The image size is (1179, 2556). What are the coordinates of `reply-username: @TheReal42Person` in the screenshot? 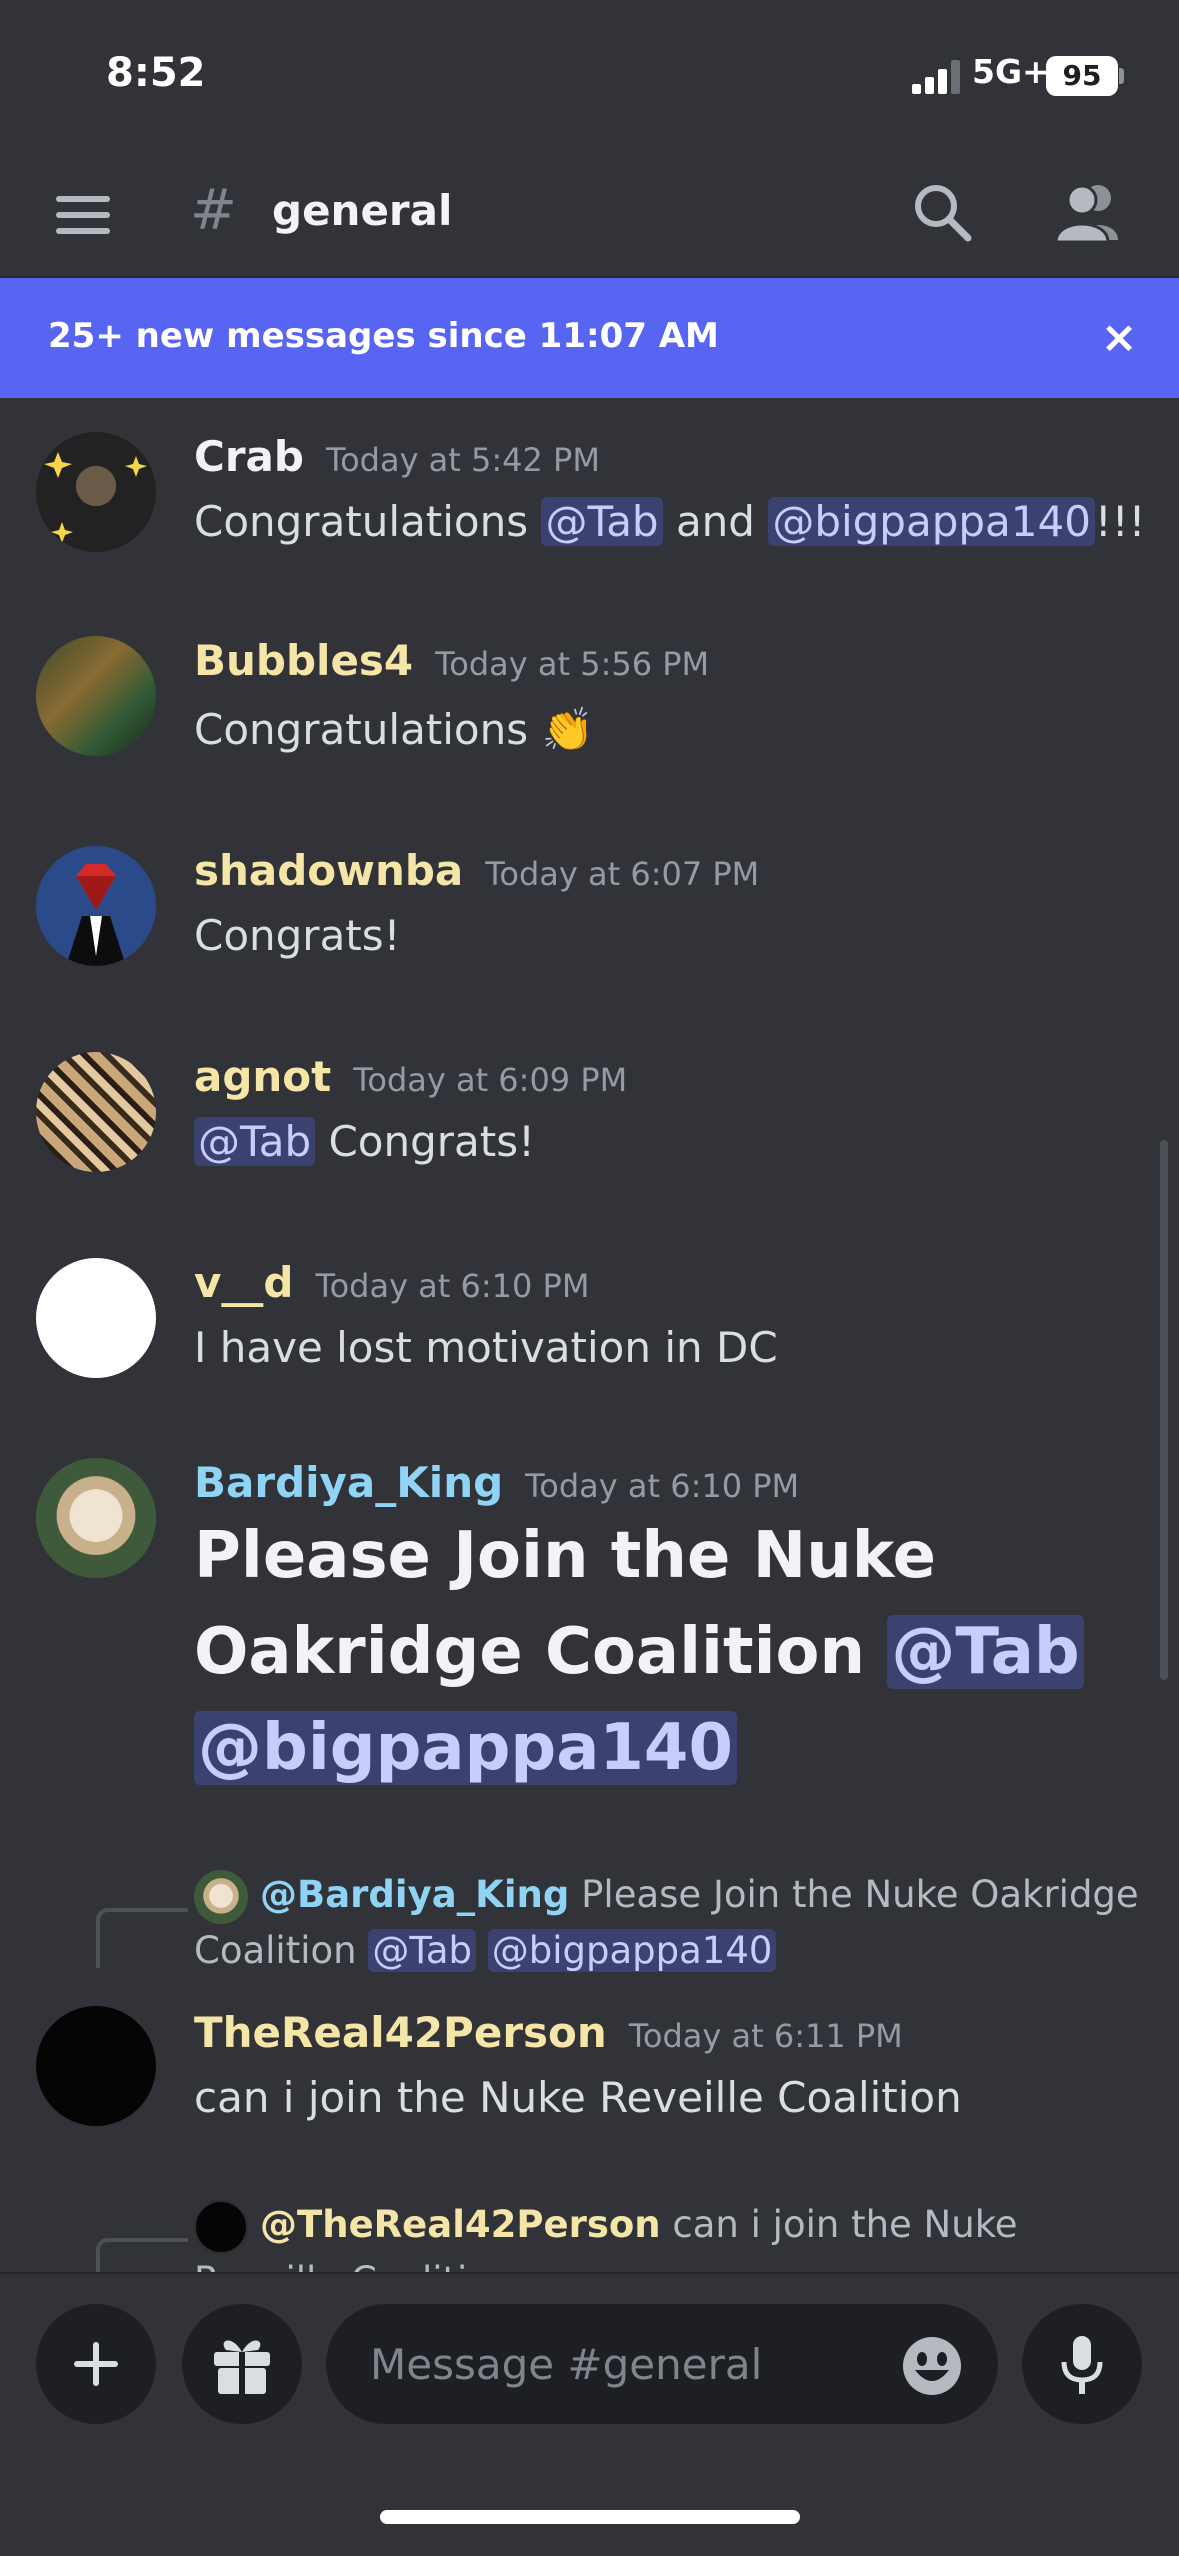 It's located at (460, 2224).